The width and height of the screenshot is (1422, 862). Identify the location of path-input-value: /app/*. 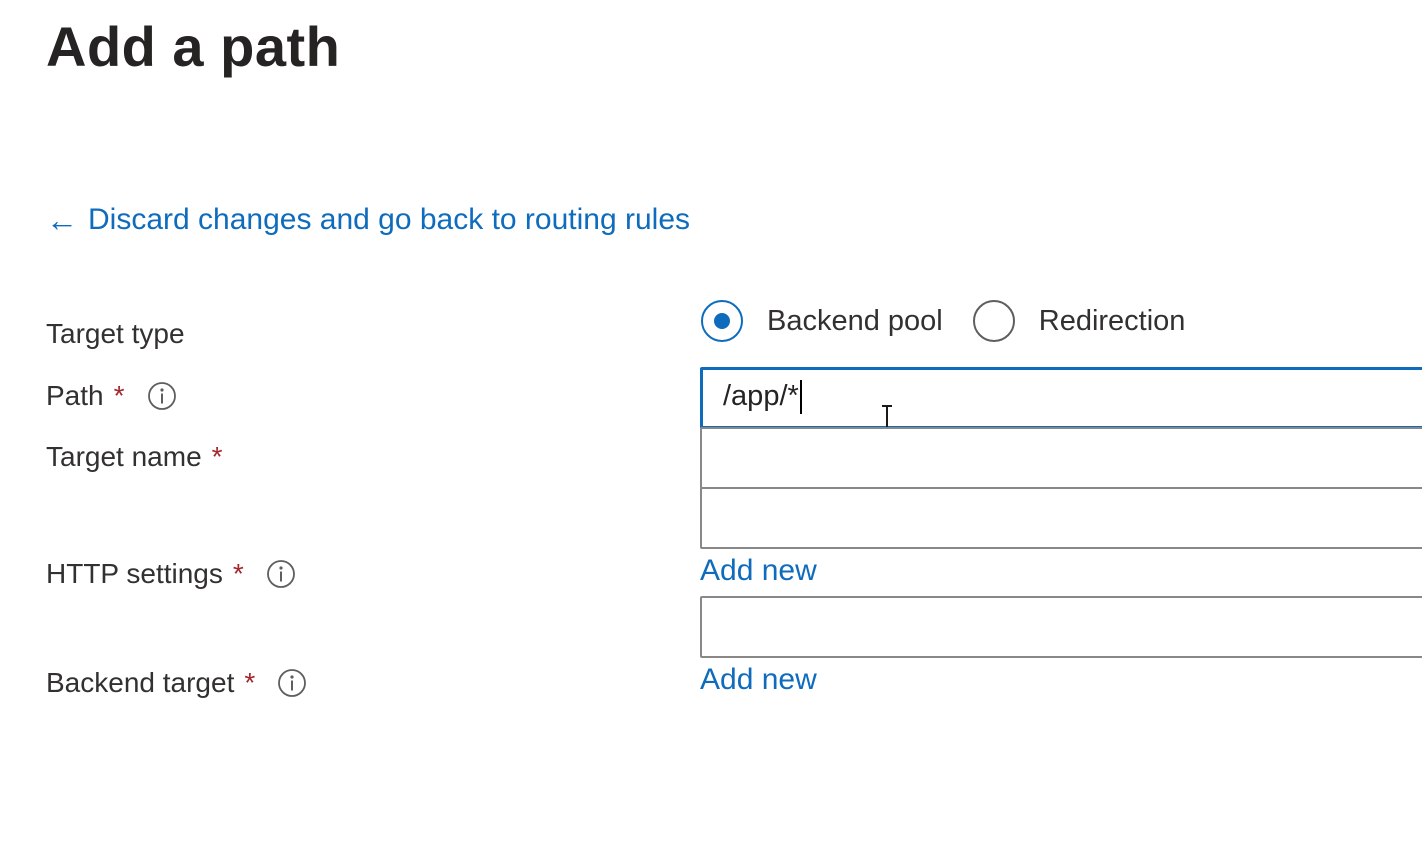
(761, 396).